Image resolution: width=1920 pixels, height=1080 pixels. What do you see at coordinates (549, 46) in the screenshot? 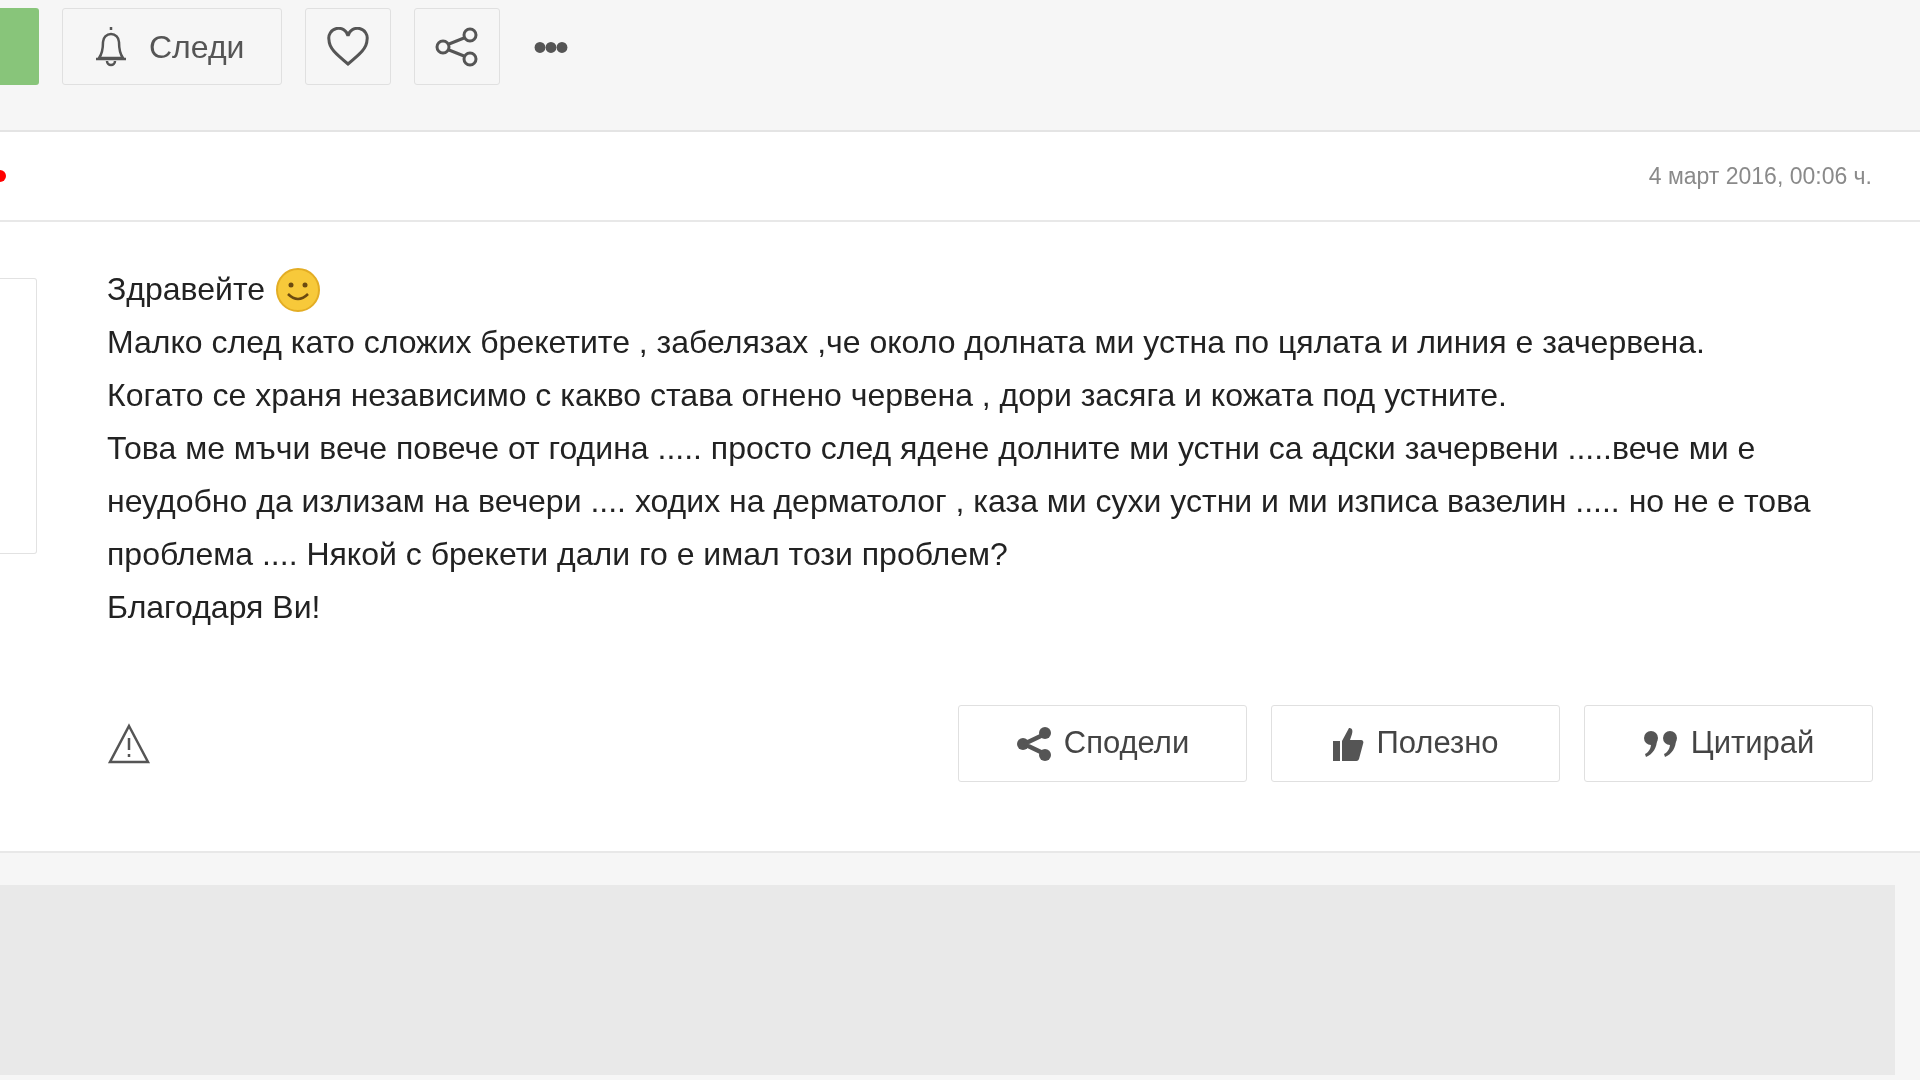
I see `more-button: •••` at bounding box center [549, 46].